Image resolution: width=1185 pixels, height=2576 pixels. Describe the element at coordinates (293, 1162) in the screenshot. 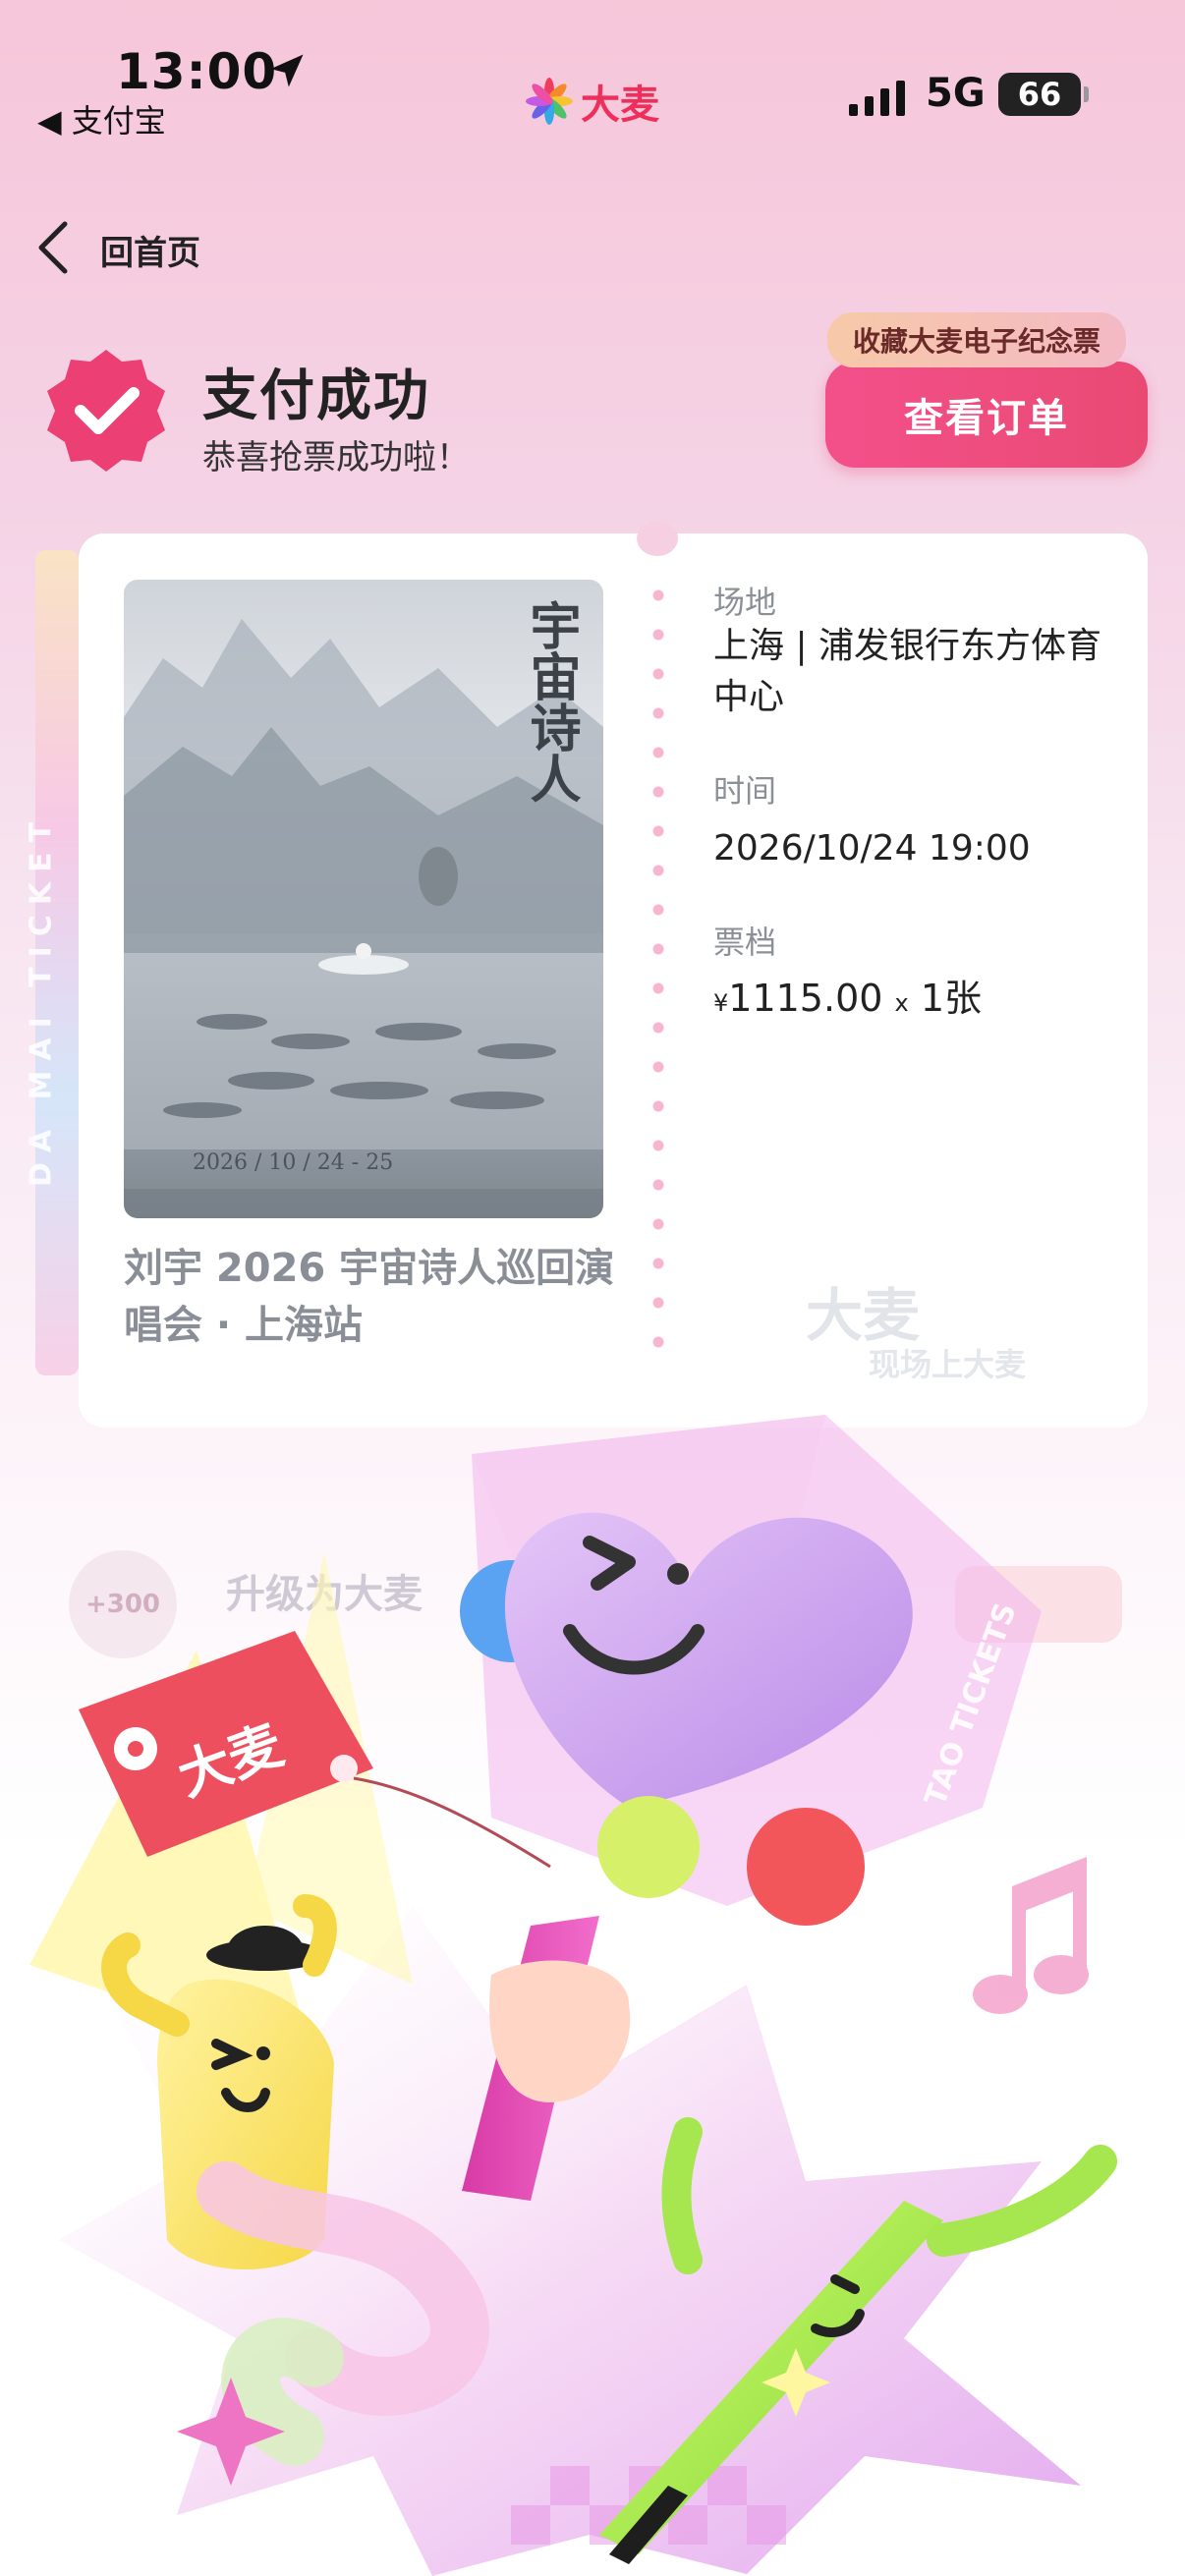

I see `poster-dates: 2026 / 10 / 24 - 25` at that location.